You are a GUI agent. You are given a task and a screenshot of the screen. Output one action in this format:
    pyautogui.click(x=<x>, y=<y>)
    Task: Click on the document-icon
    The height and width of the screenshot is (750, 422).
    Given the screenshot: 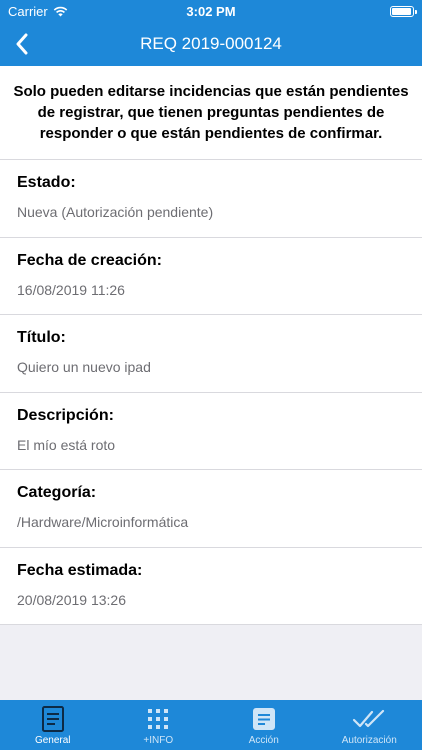 What is the action you would take?
    pyautogui.click(x=53, y=719)
    